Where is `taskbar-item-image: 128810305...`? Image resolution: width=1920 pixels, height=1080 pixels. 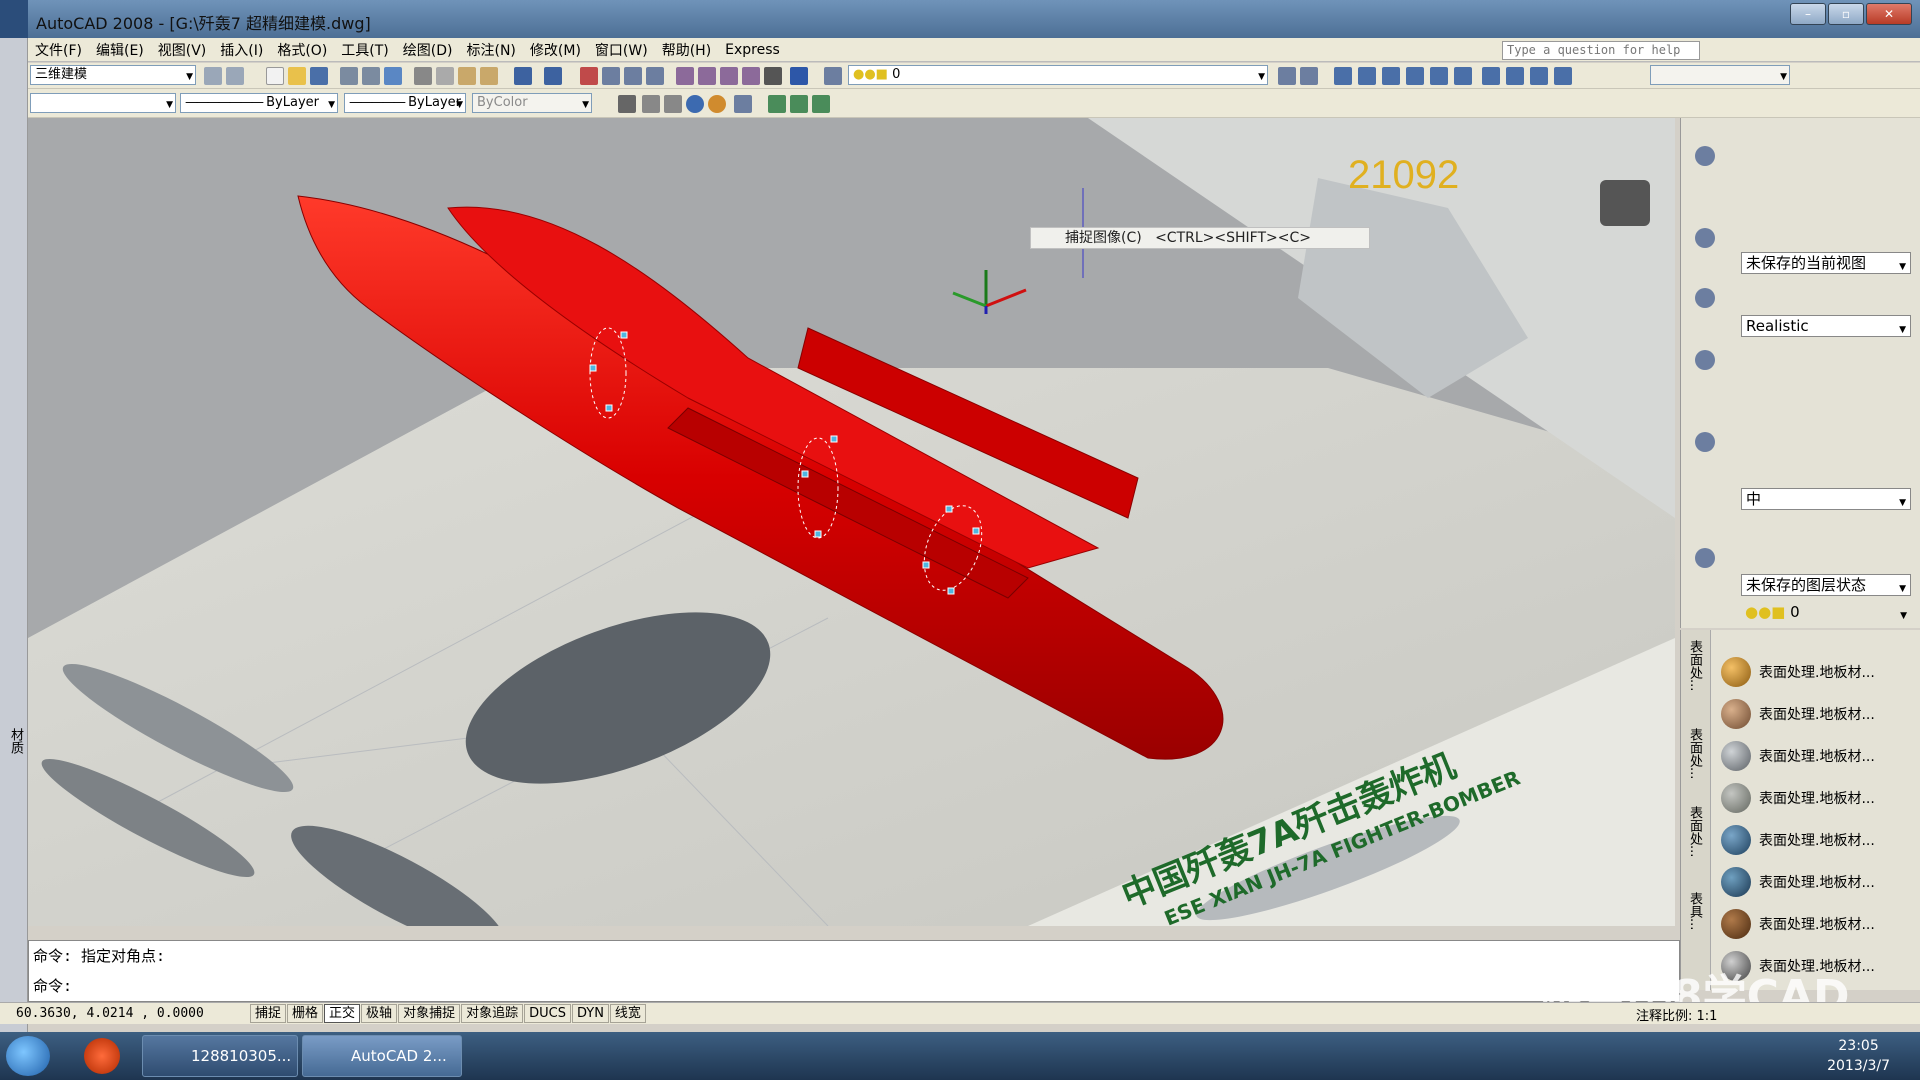
taskbar-item-image: 128810305... is located at coordinates (220, 1056).